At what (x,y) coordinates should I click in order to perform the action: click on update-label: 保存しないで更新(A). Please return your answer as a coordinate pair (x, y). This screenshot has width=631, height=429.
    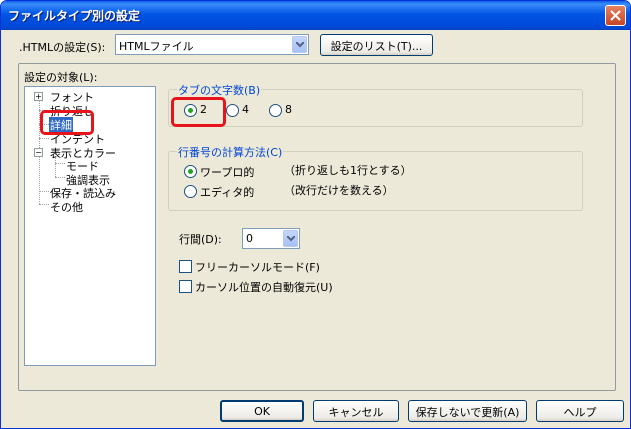
    Looking at the image, I should click on (467, 412).